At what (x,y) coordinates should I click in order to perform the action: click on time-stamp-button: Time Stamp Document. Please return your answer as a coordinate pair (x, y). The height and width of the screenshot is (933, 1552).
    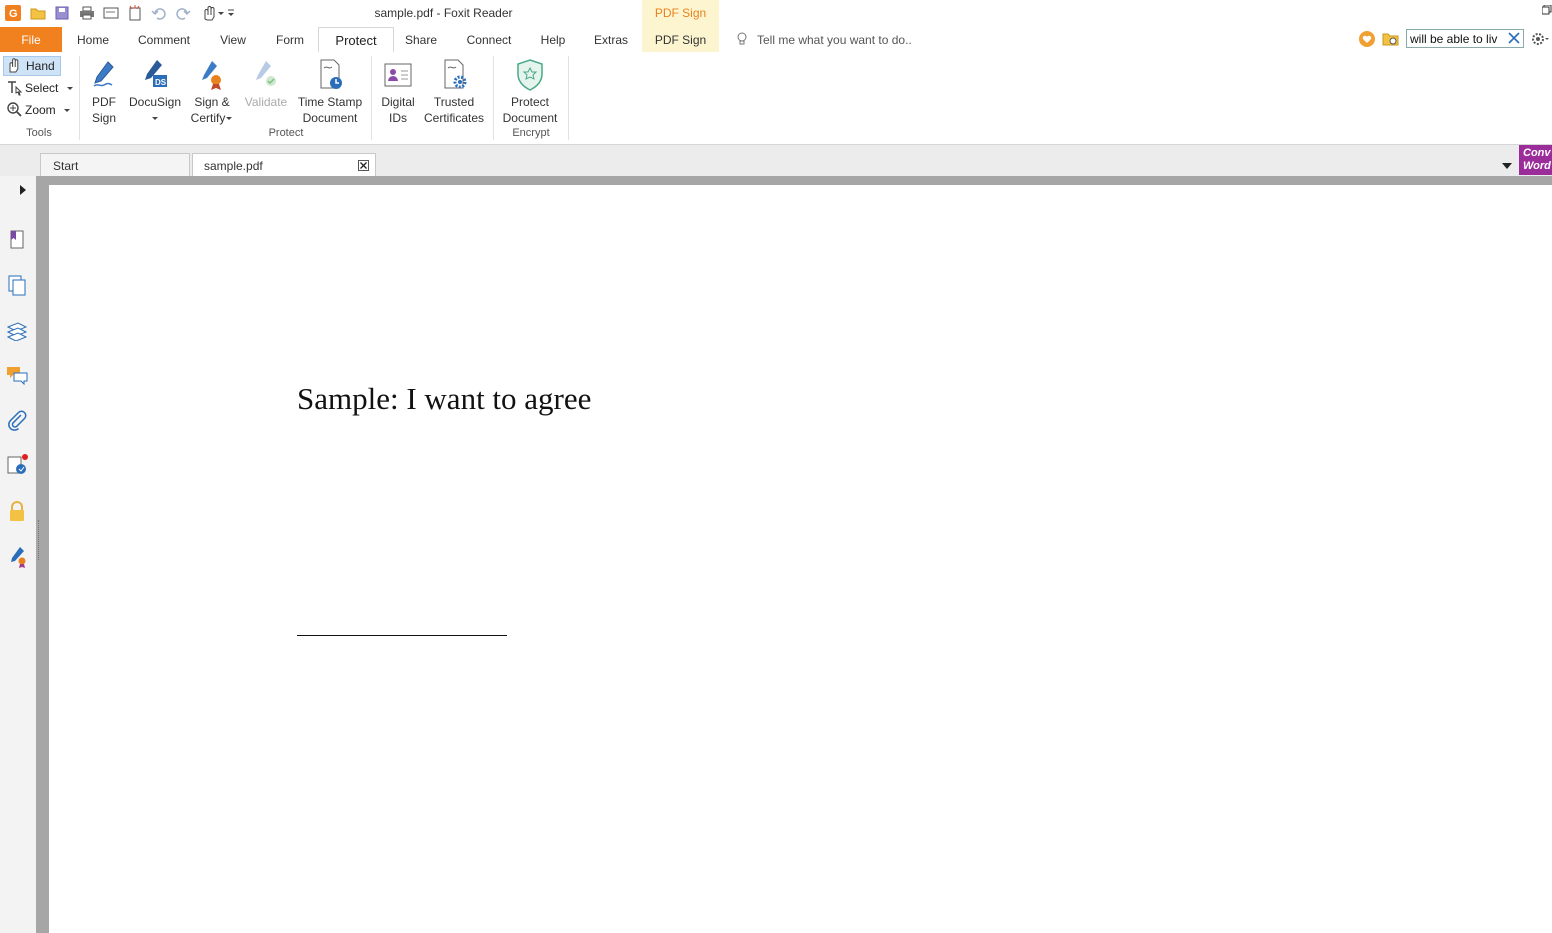
    Looking at the image, I should click on (330, 92).